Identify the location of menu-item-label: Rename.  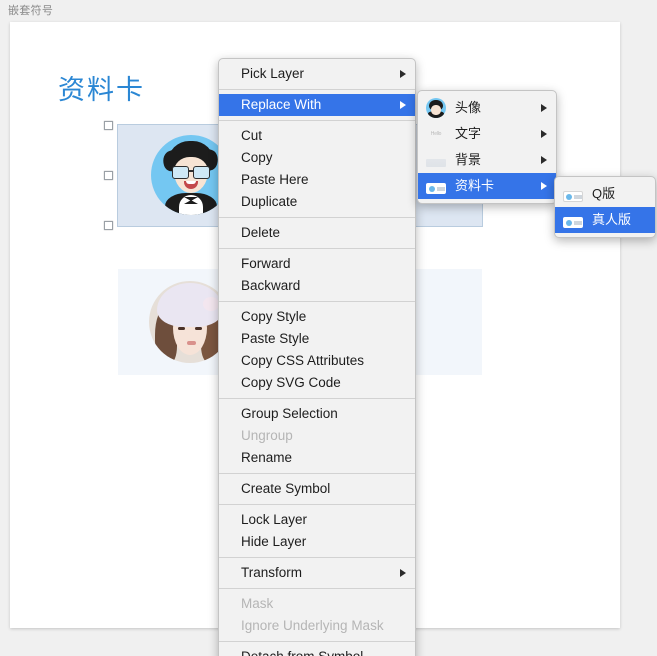
(267, 457).